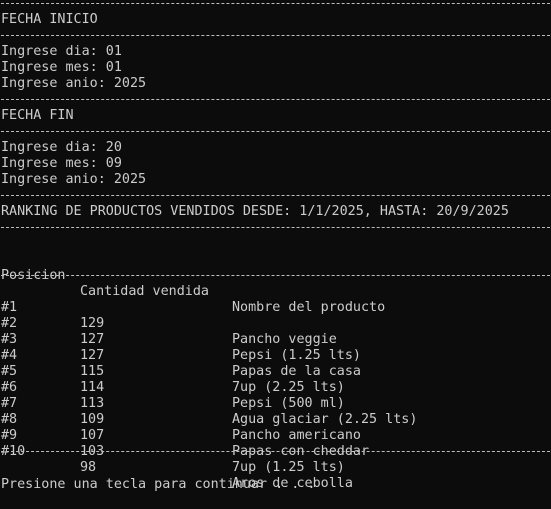 This screenshot has height=509, width=551. What do you see at coordinates (61, 163) in the screenshot?
I see `end-month-prompt: Ingrese mes: 09` at bounding box center [61, 163].